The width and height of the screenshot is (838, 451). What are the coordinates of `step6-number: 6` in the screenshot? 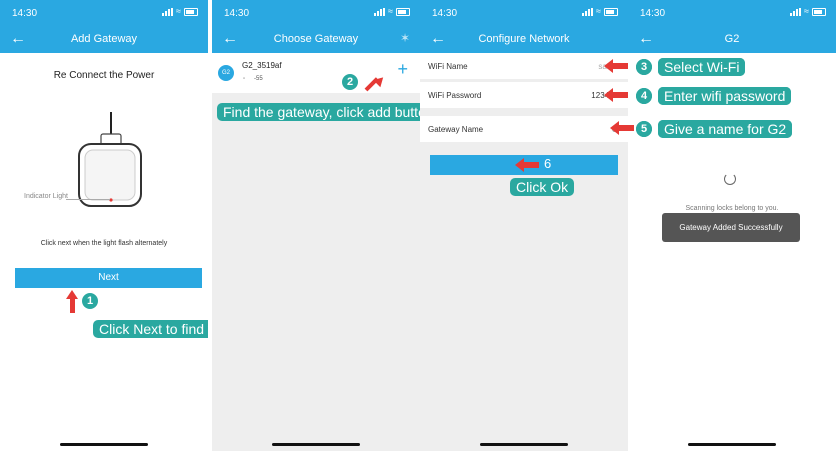 It's located at (548, 163).